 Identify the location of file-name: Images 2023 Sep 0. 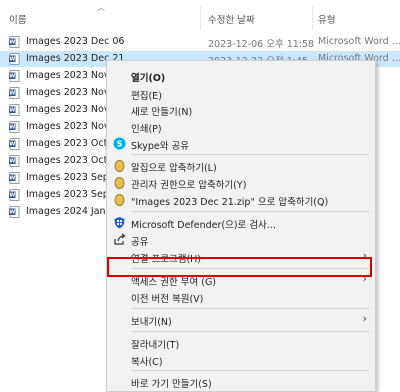
(72, 177).